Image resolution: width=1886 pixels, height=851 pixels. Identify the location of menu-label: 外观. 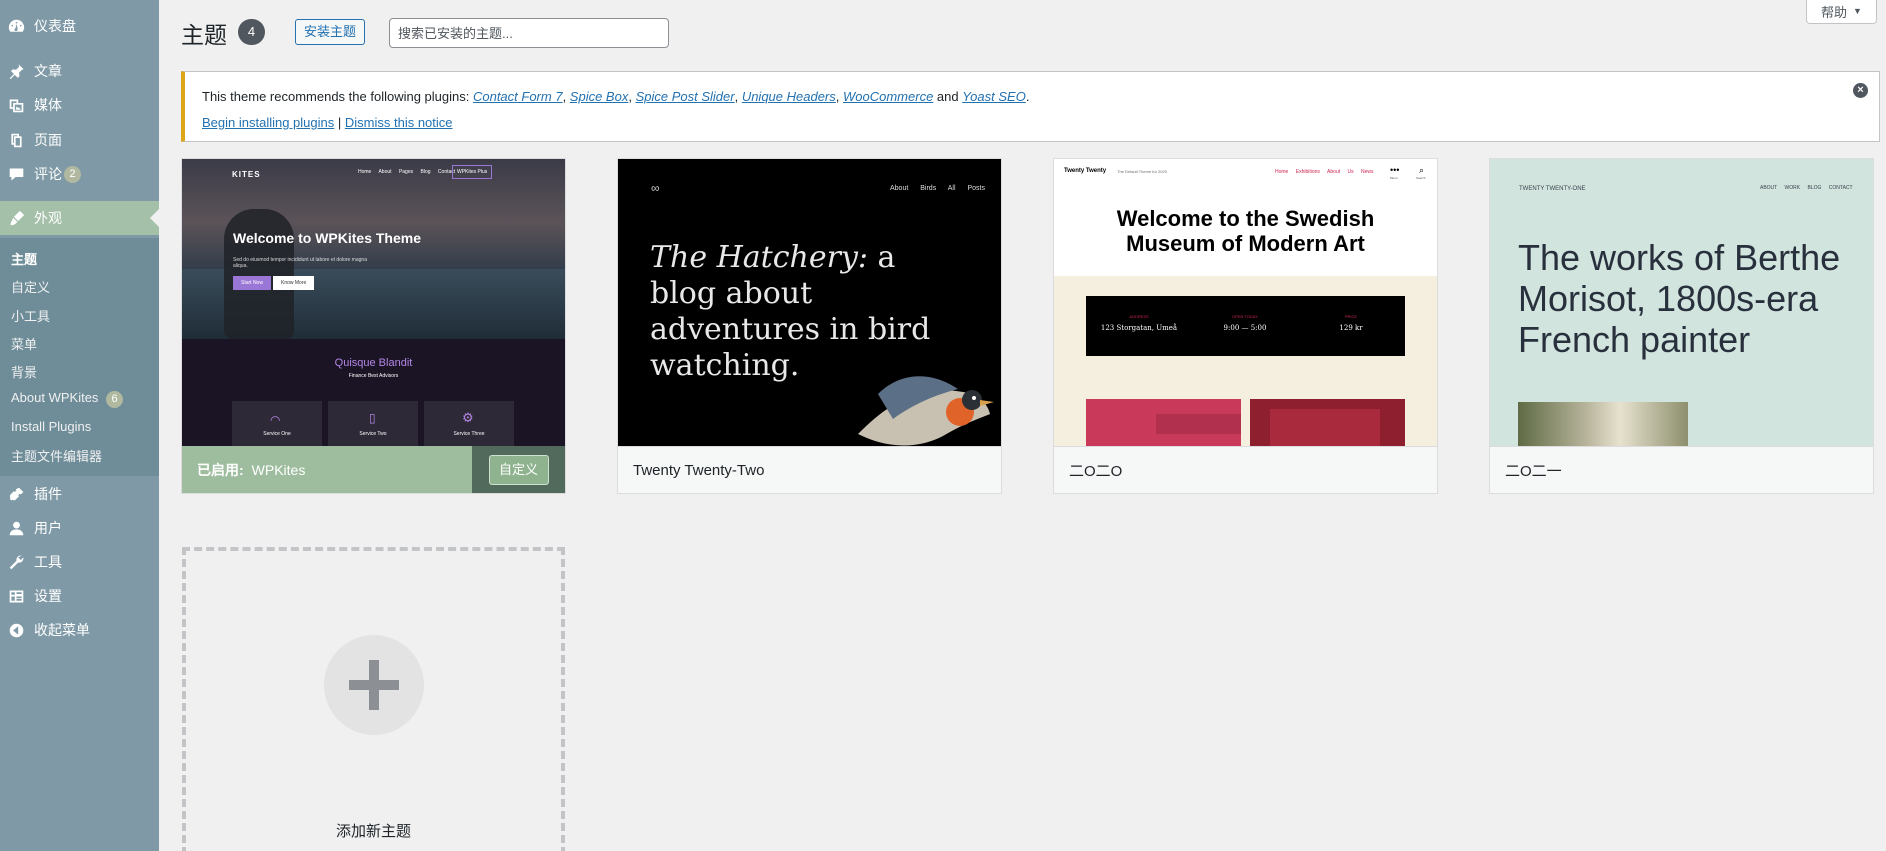
(48, 218).